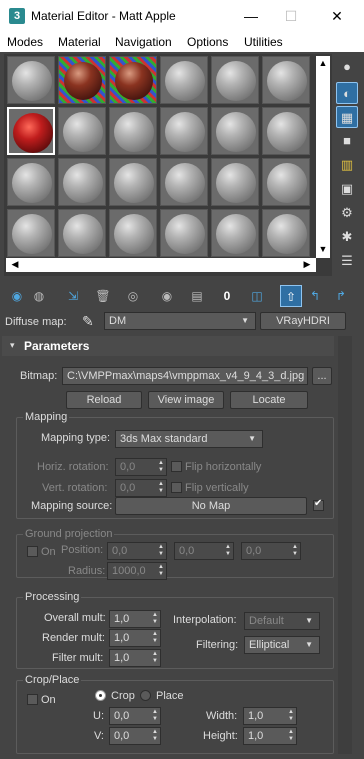 This screenshot has width=364, height=759. Describe the element at coordinates (133, 296) in the screenshot. I see `make-unique-icon: ◎` at that location.